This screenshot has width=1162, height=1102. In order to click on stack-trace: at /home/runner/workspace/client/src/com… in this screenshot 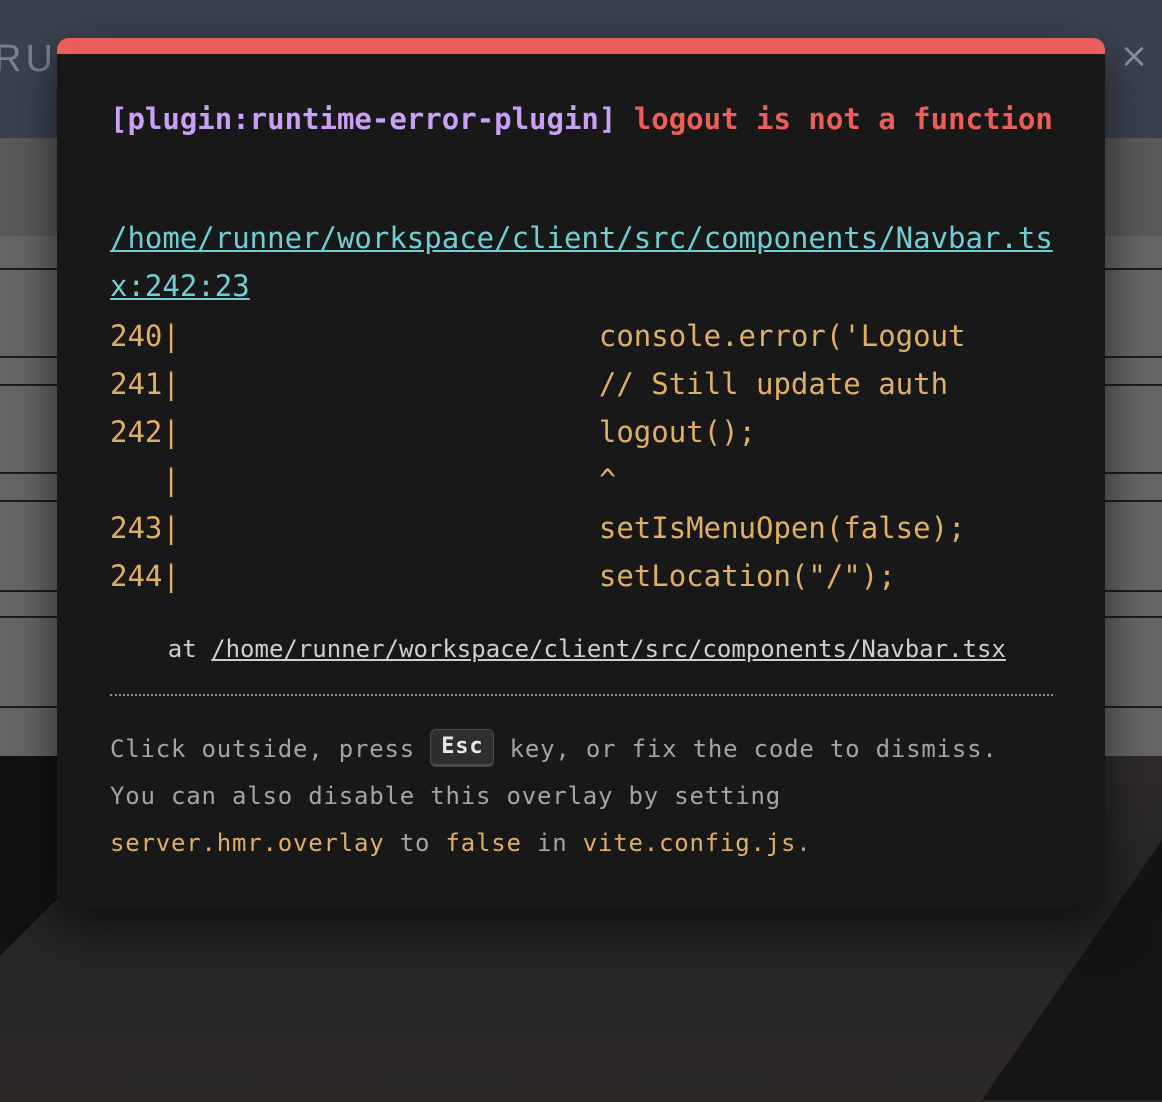, I will do `click(581, 649)`.